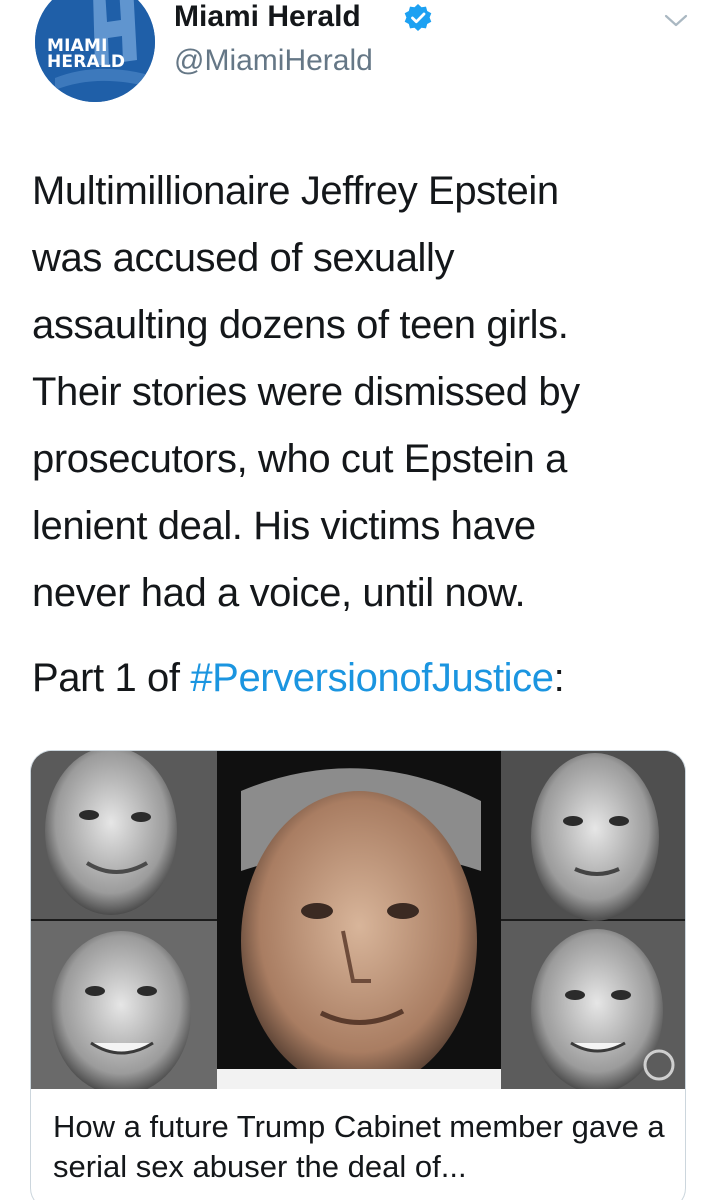 The image size is (715, 1200). I want to click on tweet-header: MIAMI HERALD Miami Herald @MiamiHerald, so click(357, 60).